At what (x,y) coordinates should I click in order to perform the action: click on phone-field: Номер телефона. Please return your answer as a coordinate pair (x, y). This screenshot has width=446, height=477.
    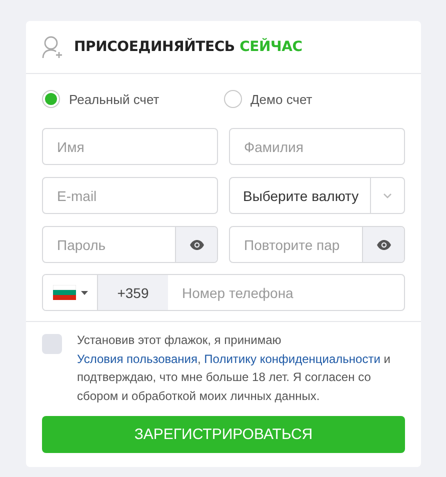
    Looking at the image, I should click on (286, 292).